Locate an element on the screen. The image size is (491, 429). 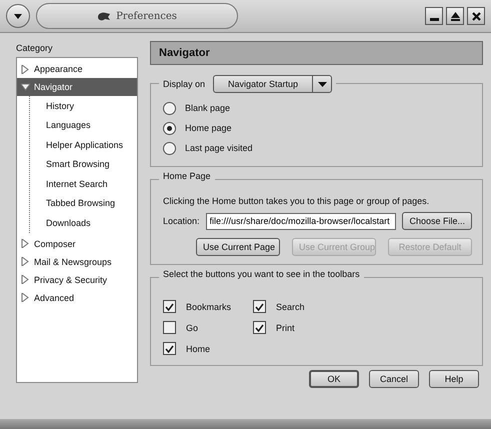
close-icon is located at coordinates (476, 16).